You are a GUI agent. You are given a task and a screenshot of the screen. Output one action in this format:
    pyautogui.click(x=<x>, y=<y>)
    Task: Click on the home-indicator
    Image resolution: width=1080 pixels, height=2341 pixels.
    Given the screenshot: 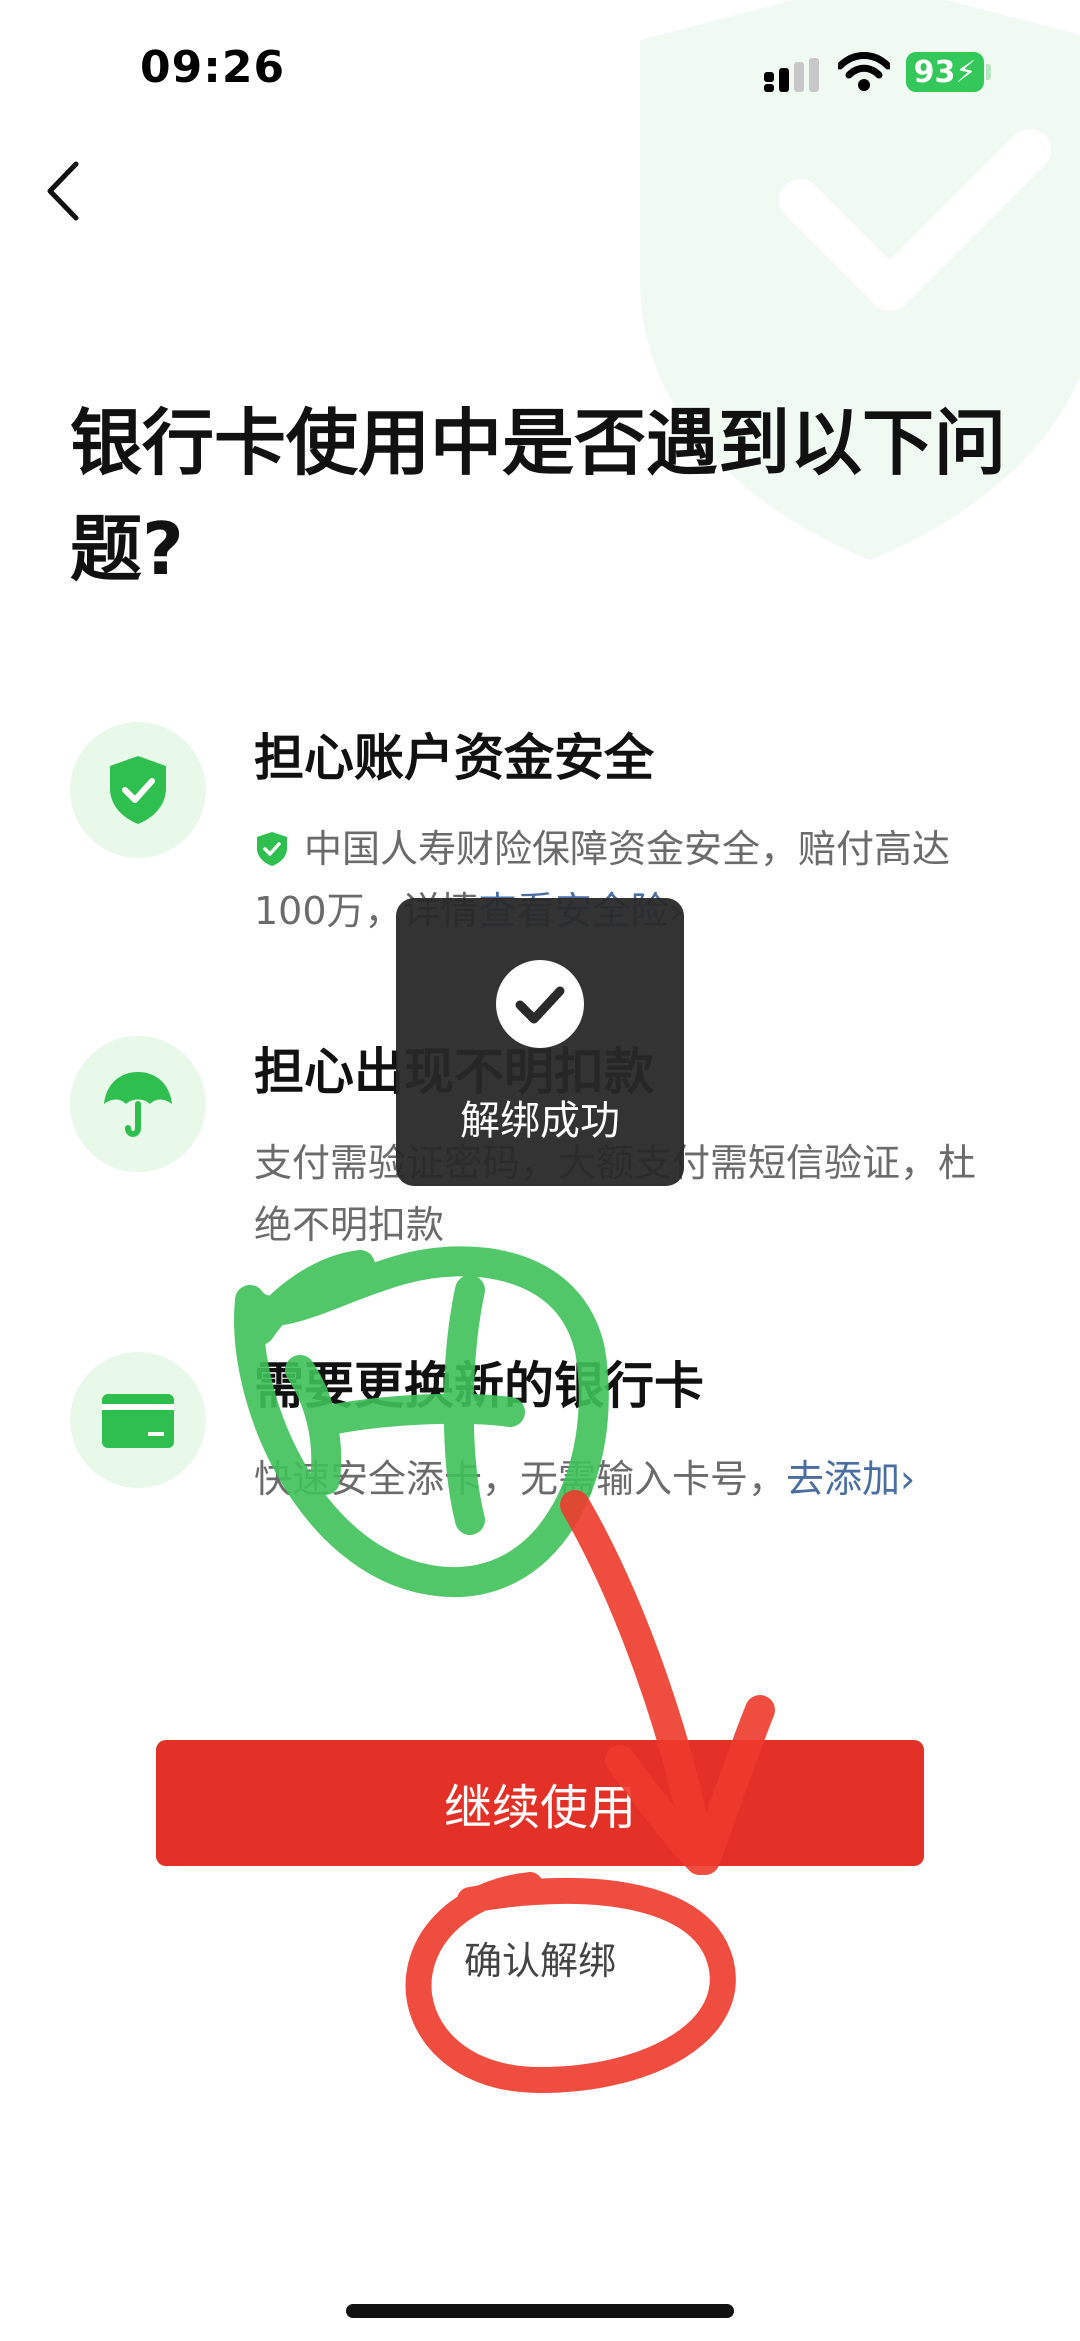 What is the action you would take?
    pyautogui.click(x=540, y=2311)
    